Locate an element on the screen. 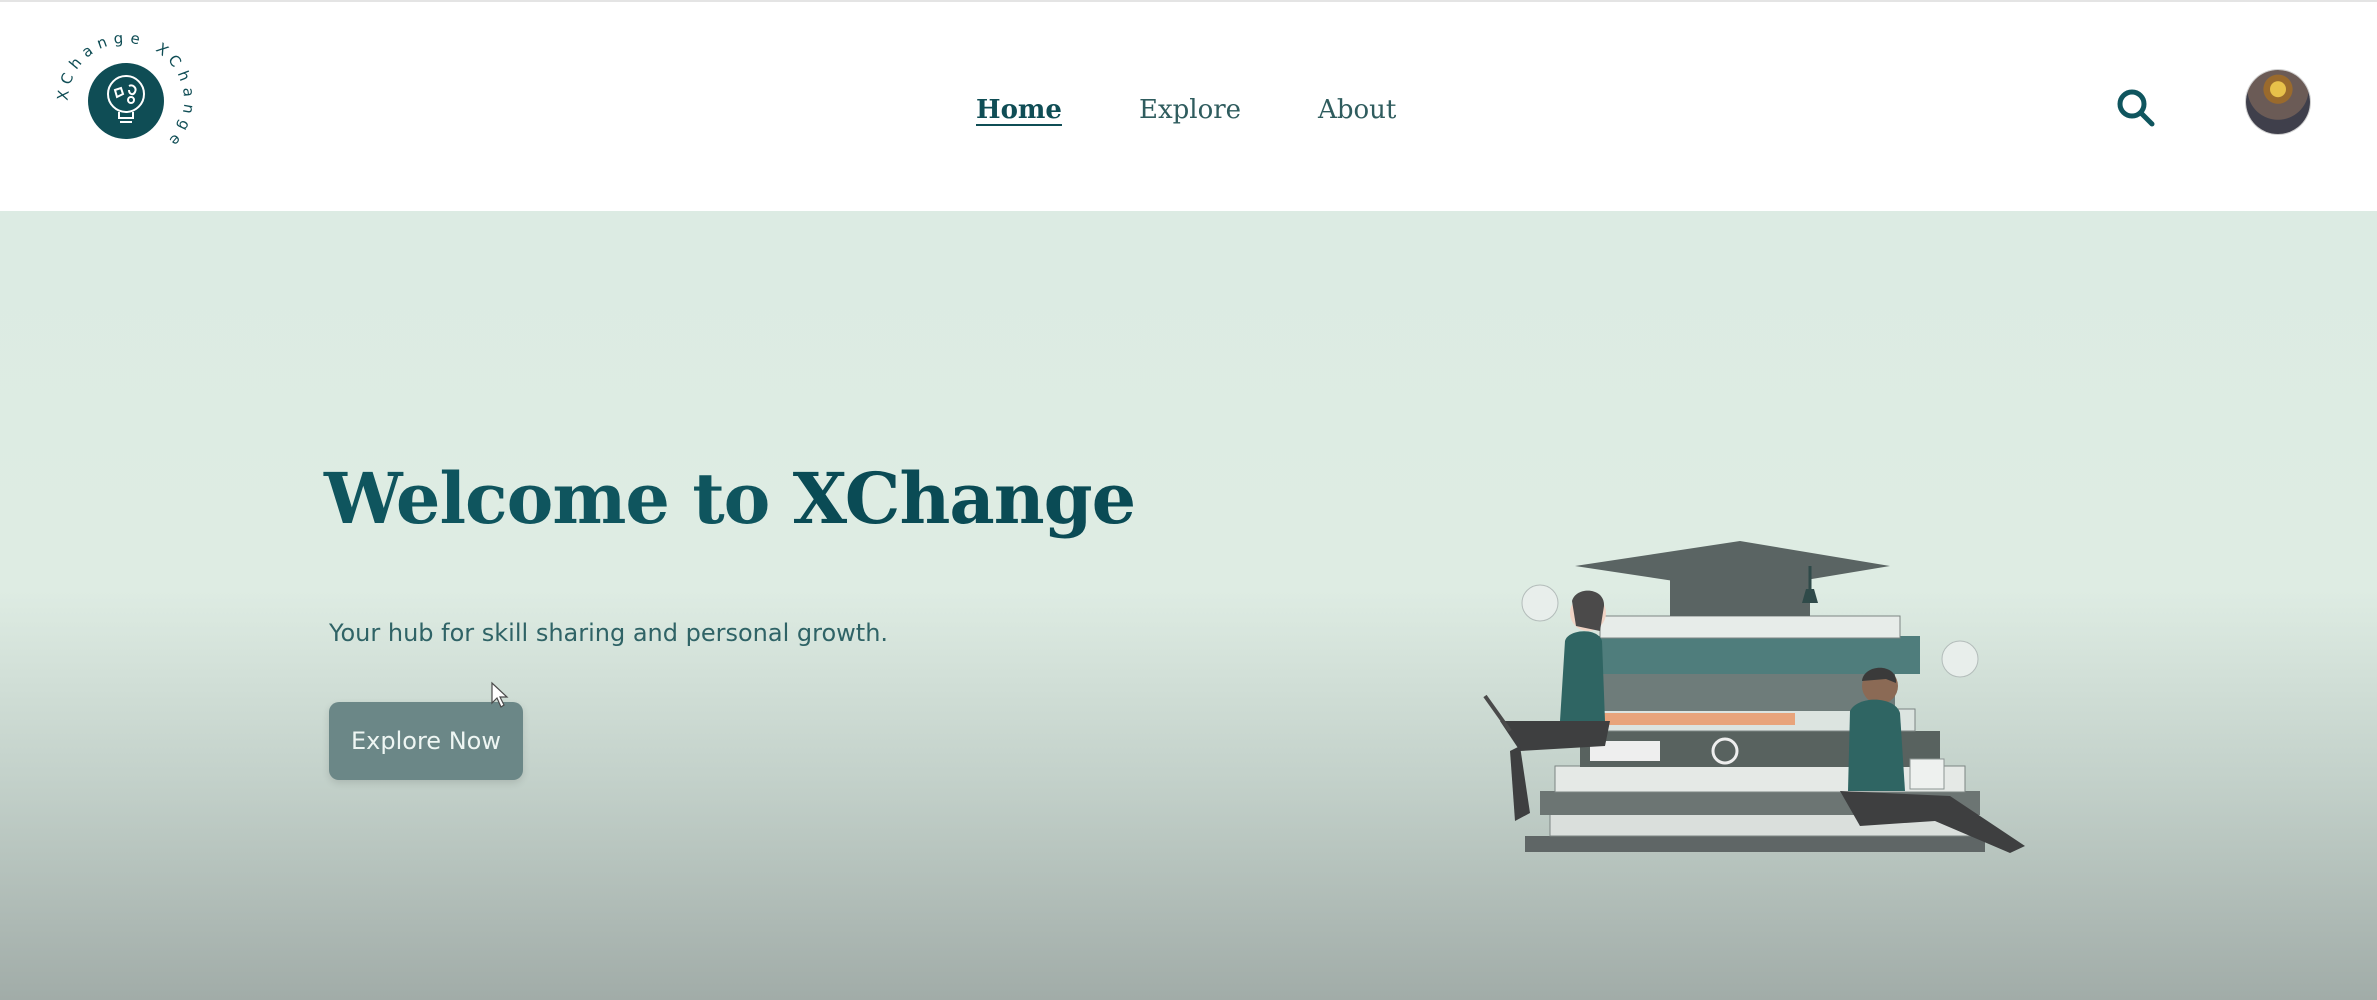 The width and height of the screenshot is (2377, 1000). xchange-logo: XChange XChange is located at coordinates (126, 101).